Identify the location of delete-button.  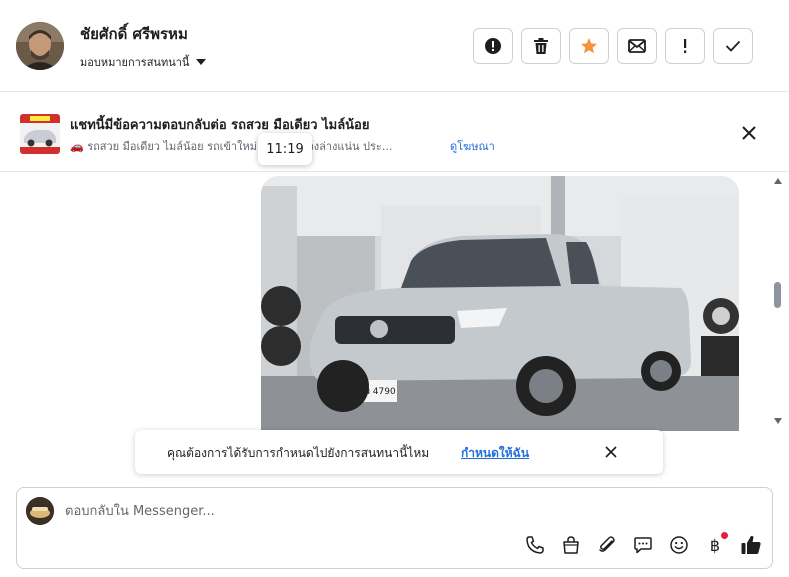
(541, 46).